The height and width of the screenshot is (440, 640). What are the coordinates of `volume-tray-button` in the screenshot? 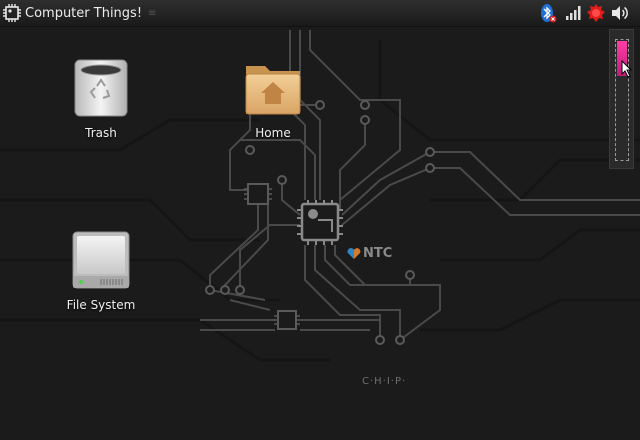 It's located at (620, 13).